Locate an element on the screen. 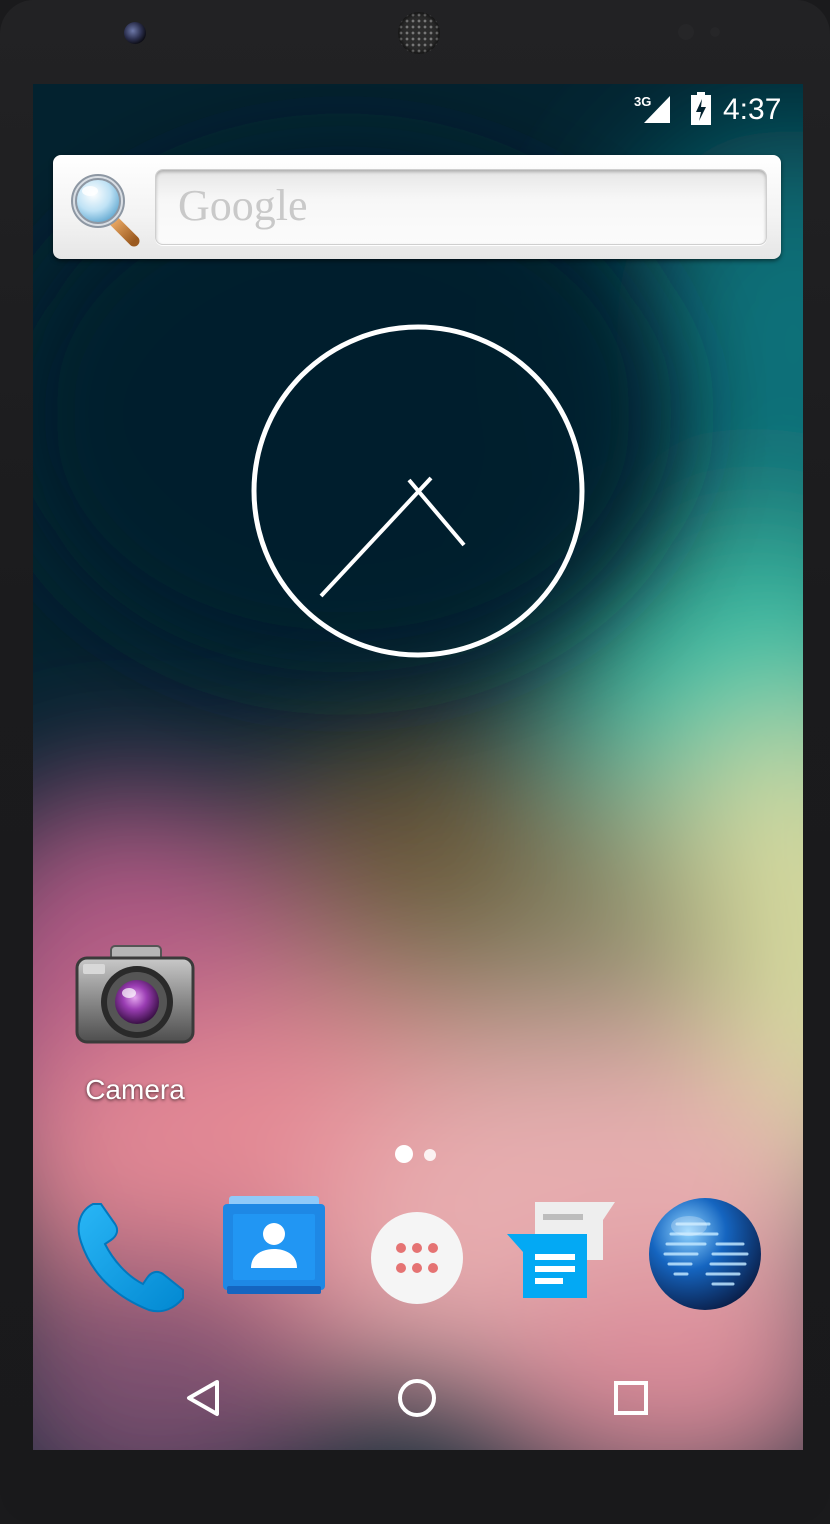 This screenshot has width=830, height=1524. camera-label: Camera is located at coordinates (135, 1089).